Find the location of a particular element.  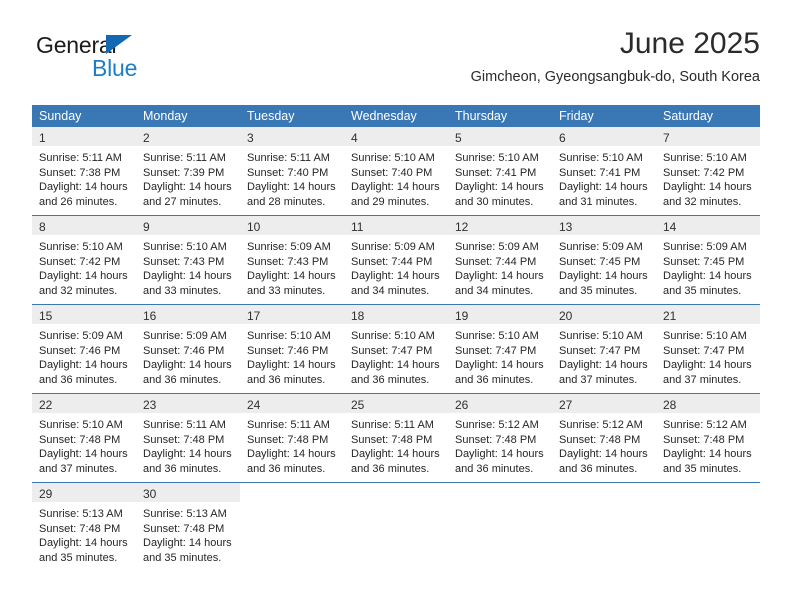

day-number: 16 is located at coordinates (150, 316).